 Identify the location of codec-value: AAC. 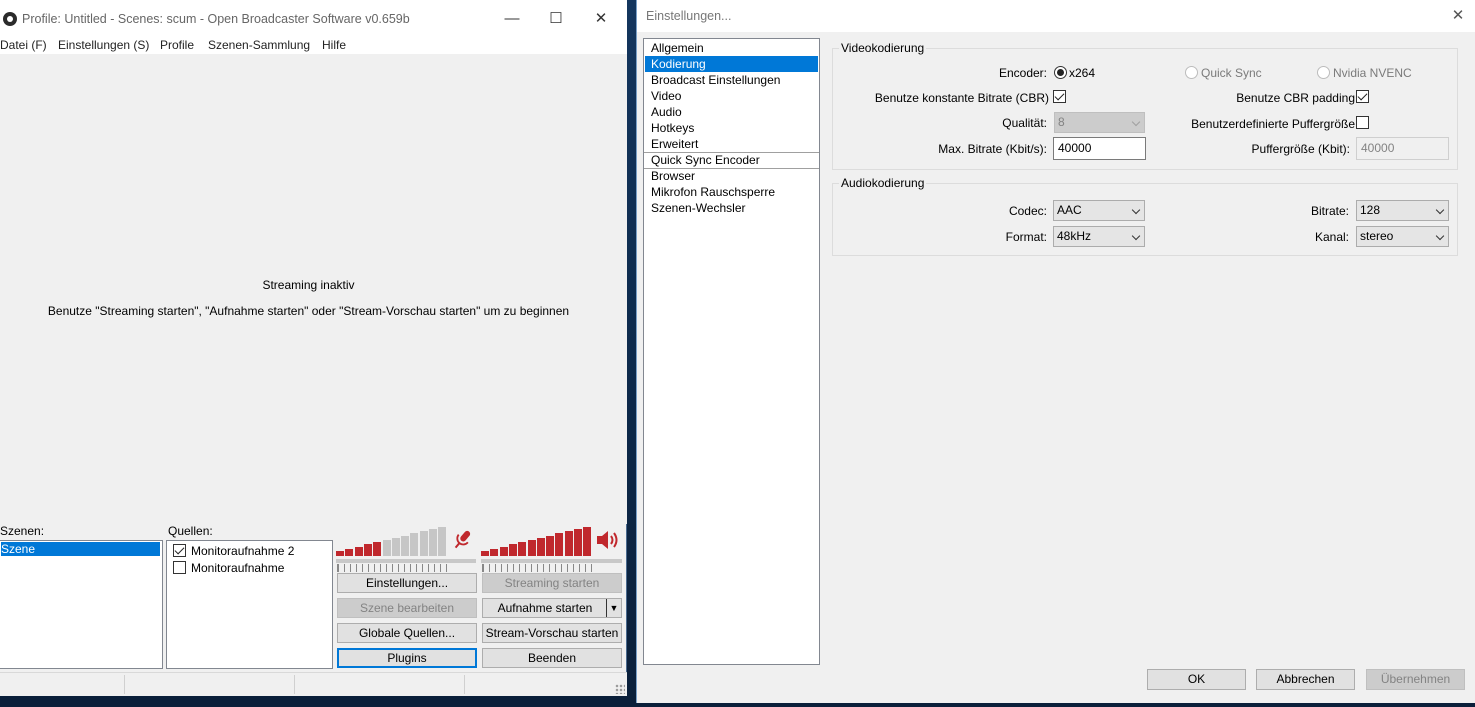
(1069, 210).